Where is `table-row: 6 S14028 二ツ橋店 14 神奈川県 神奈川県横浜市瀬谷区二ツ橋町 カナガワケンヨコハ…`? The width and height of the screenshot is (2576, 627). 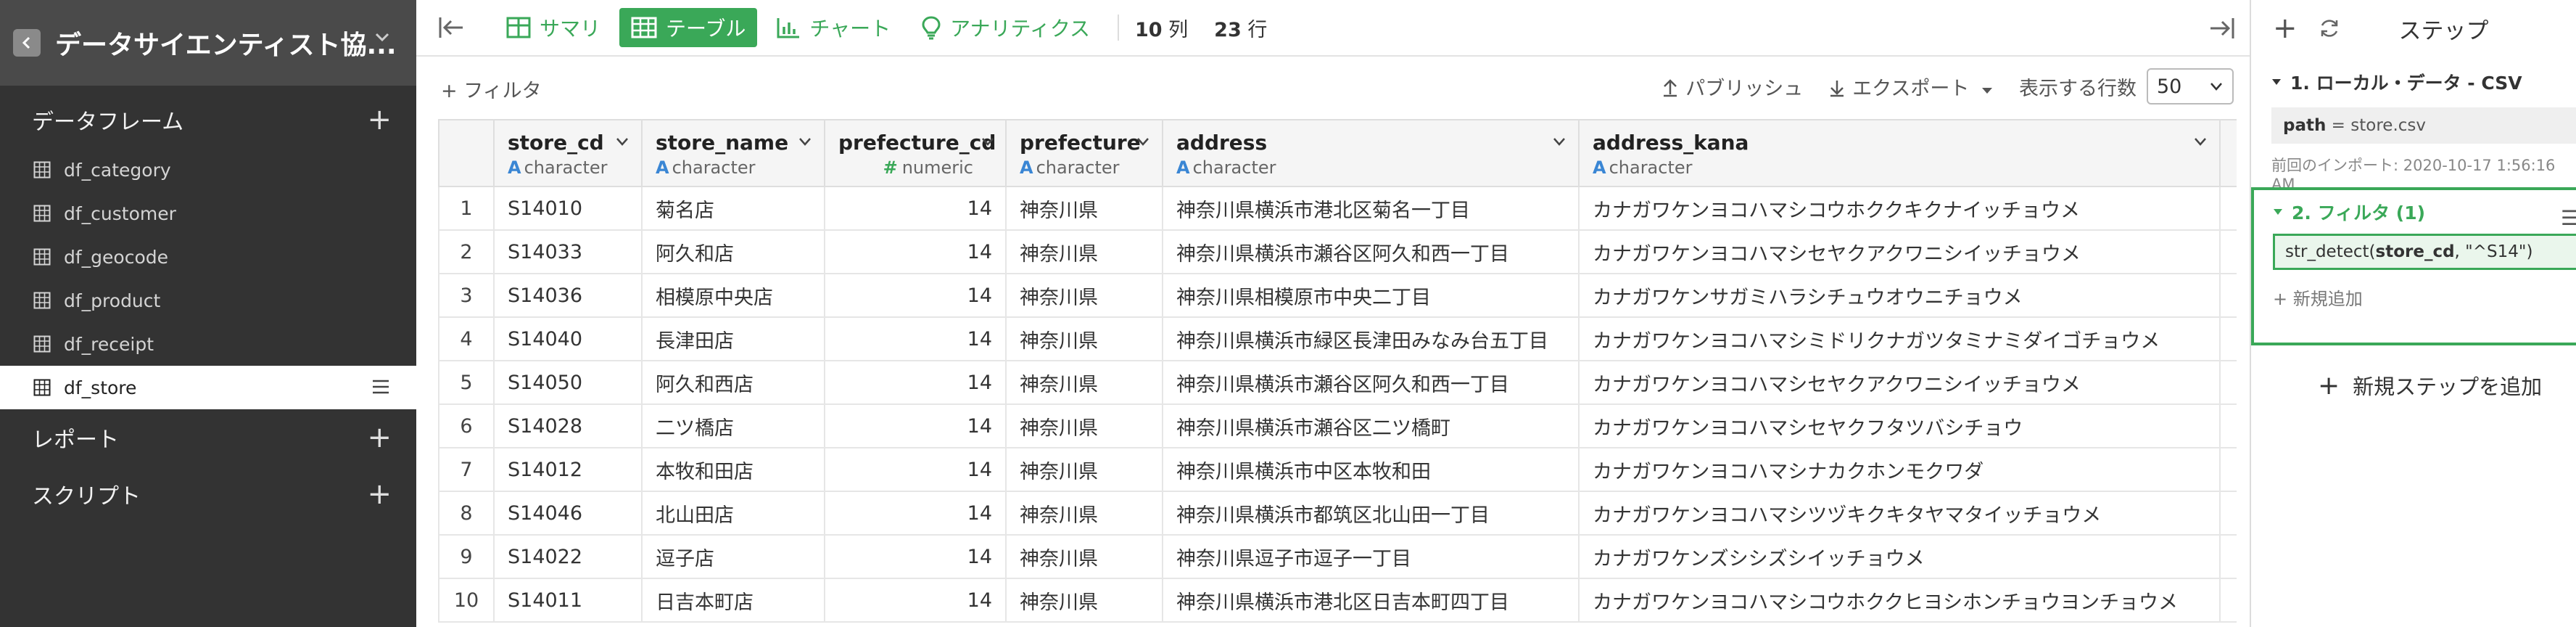
table-row: 6 S14028 二ツ橋店 14 神奈川県 神奈川県横浜市瀬谷区二ツ橋町 カナガワケンヨコハ… is located at coordinates (1337, 426).